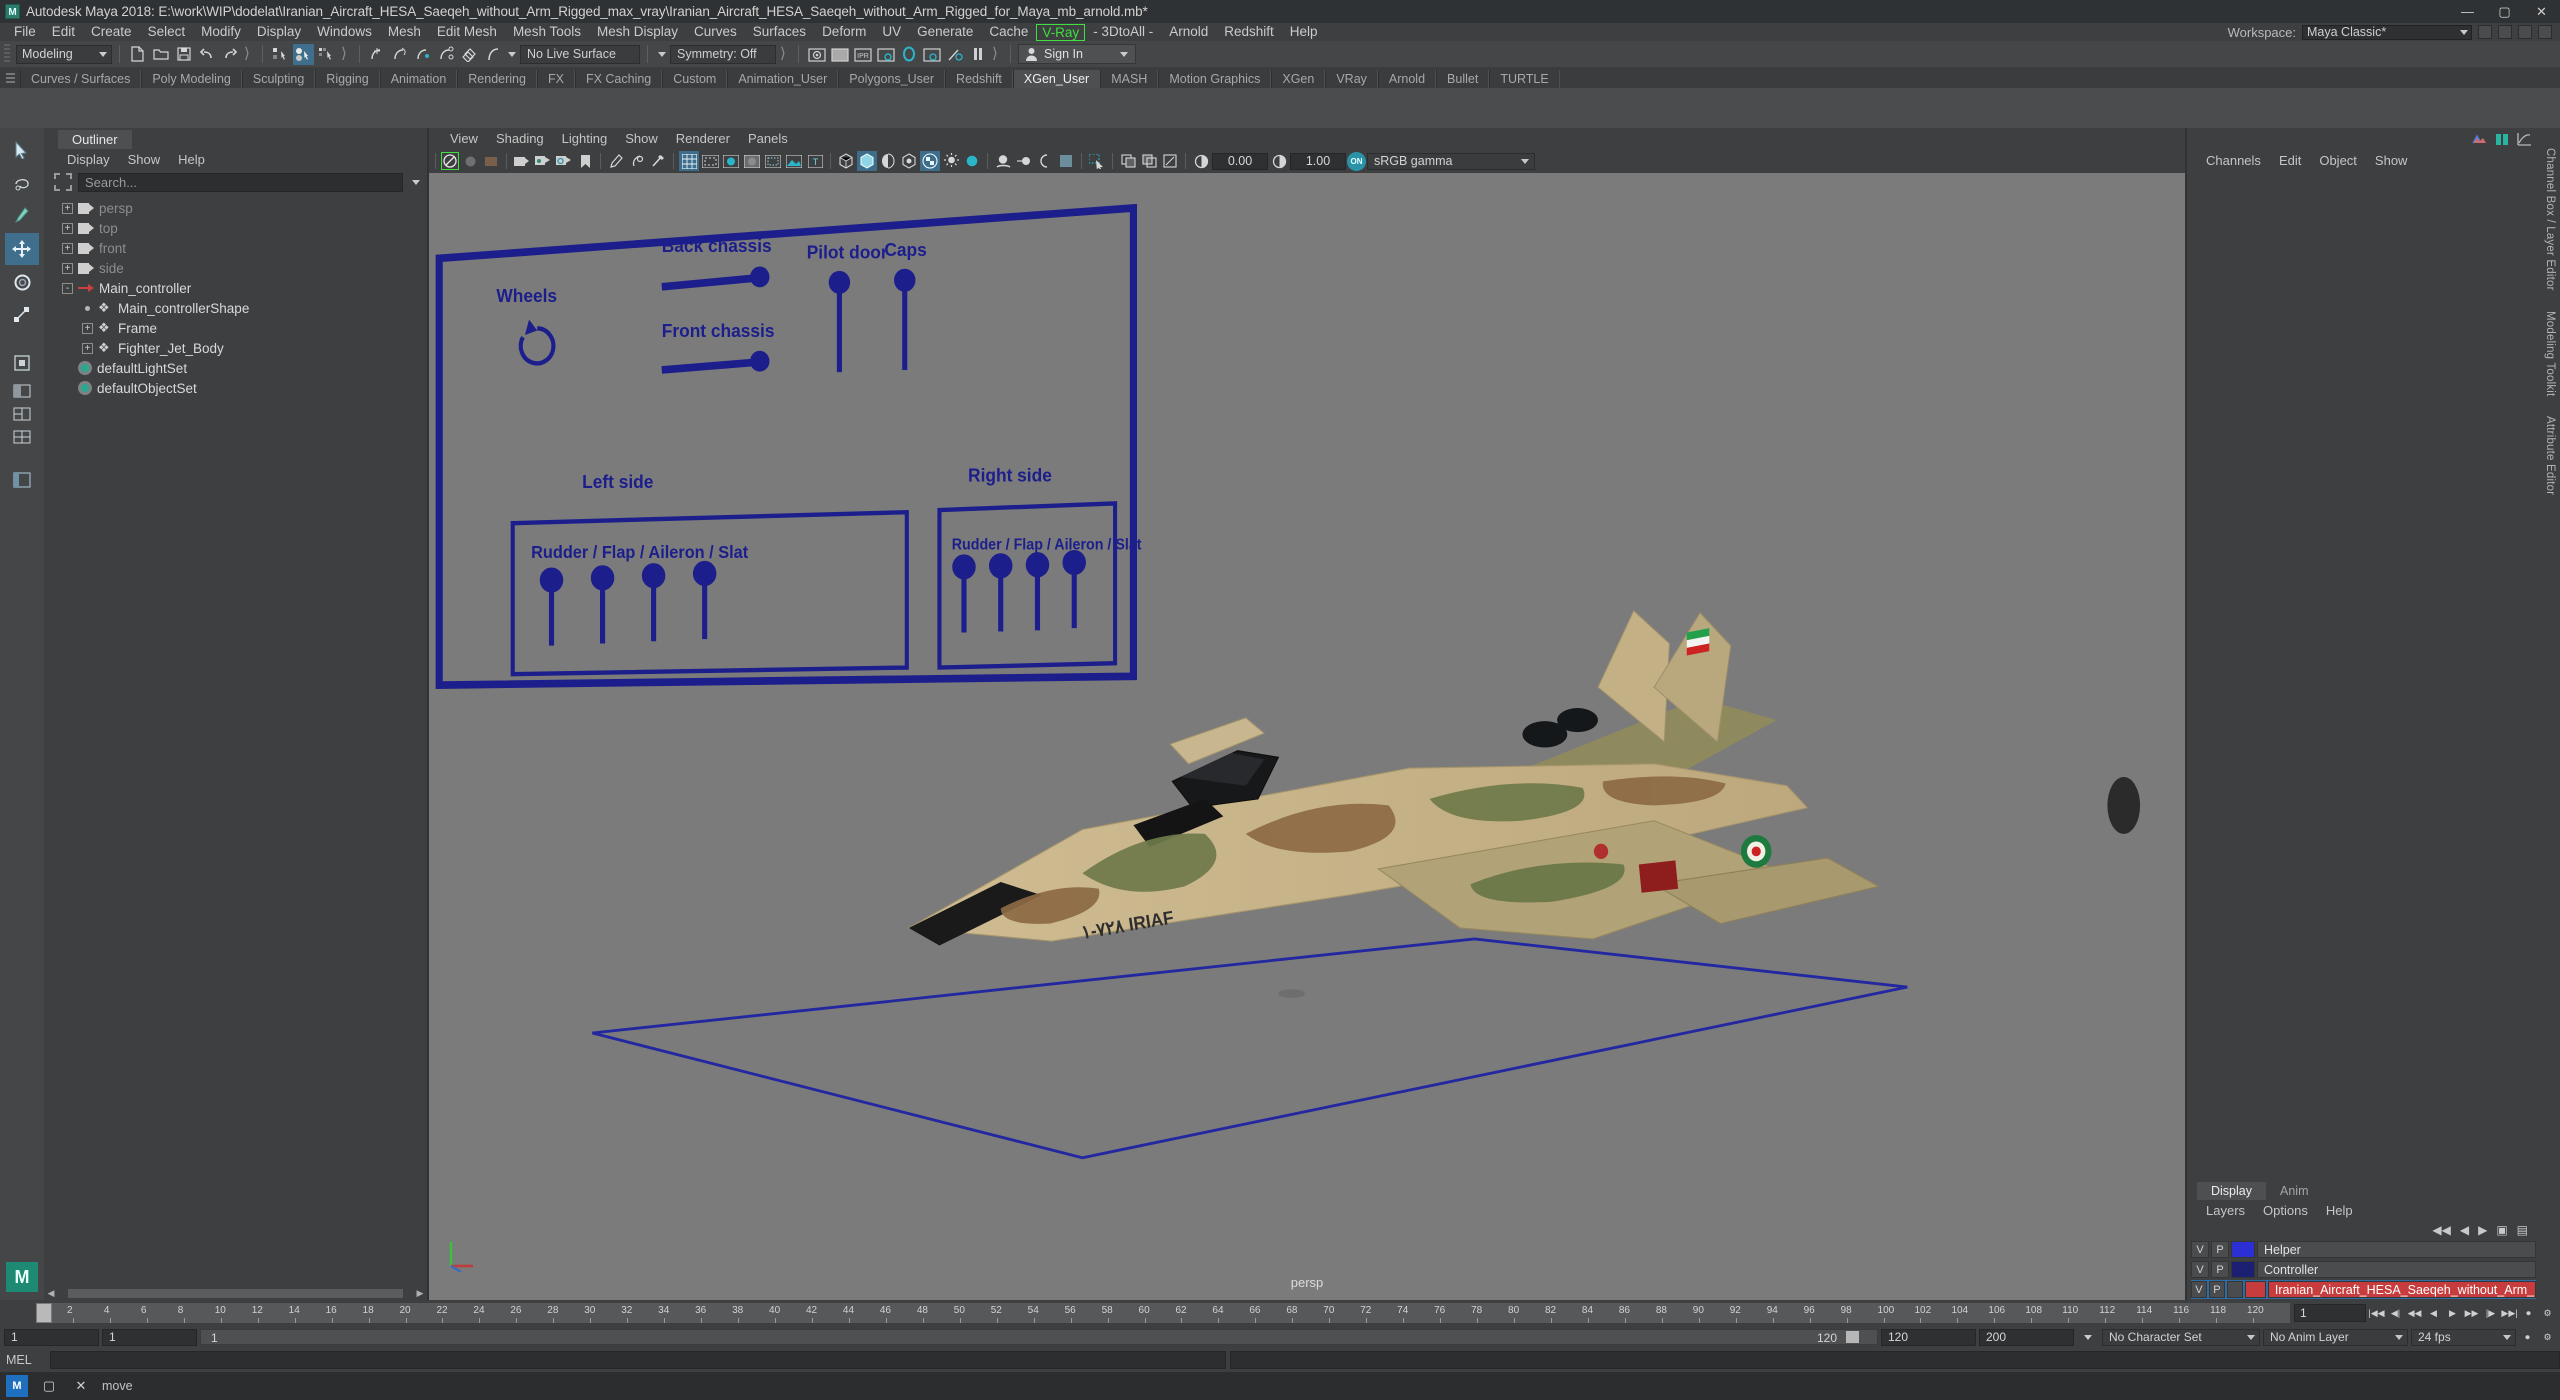 This screenshot has width=2560, height=1400. Describe the element at coordinates (22, 249) in the screenshot. I see `tool-move-icon` at that location.